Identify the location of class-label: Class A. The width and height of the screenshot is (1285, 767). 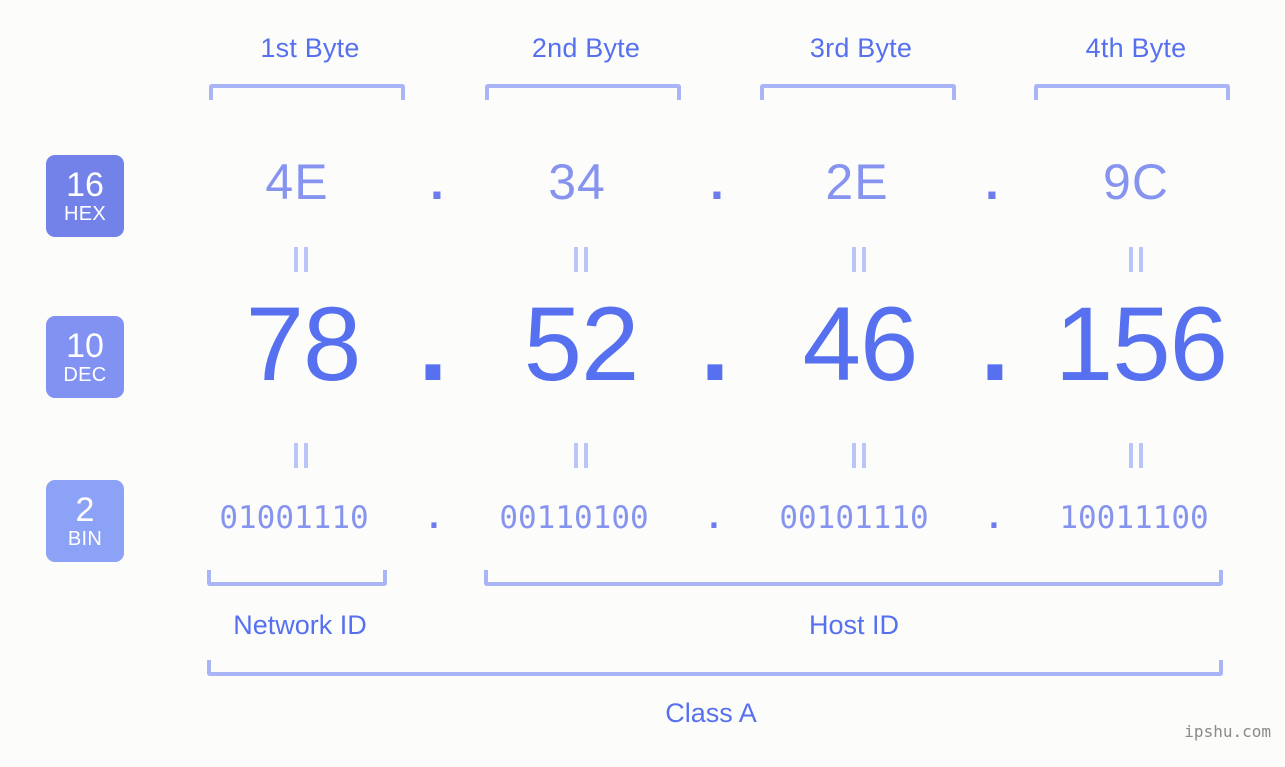
(711, 713).